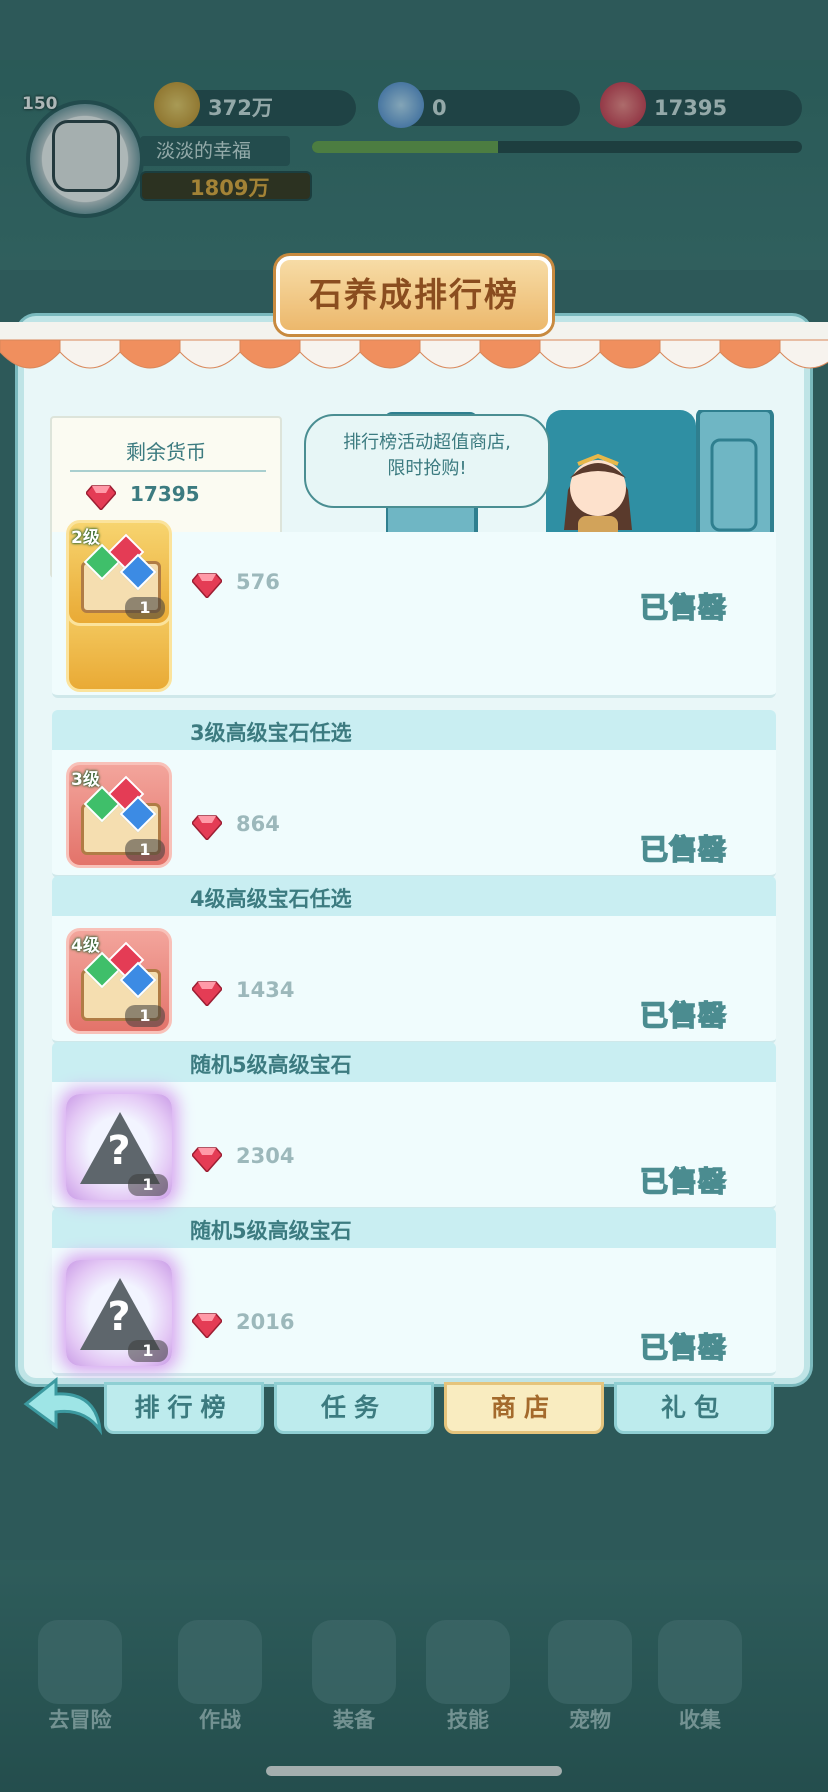 This screenshot has width=828, height=1792. Describe the element at coordinates (64, 1405) in the screenshot. I see `back-arrow-icon` at that location.